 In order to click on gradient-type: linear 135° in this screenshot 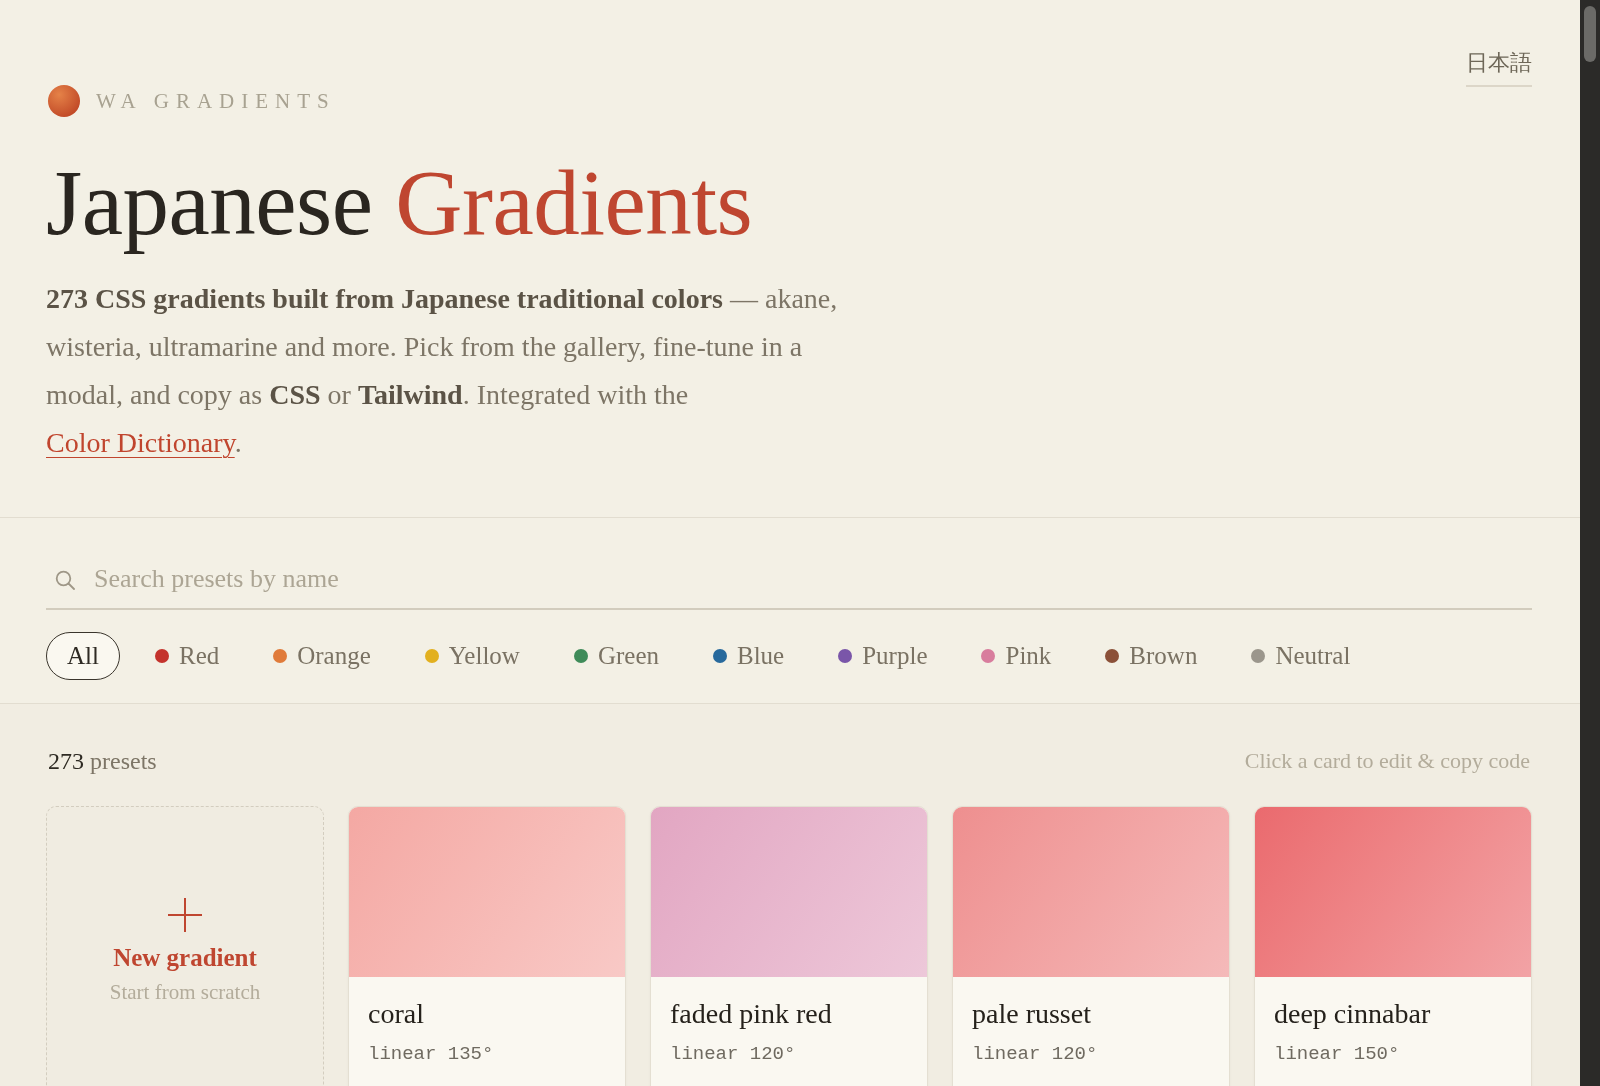, I will do `click(431, 1054)`.